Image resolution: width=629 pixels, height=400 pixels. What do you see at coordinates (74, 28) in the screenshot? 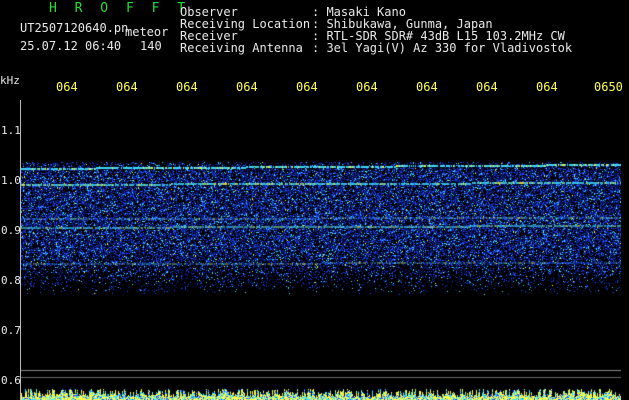
I see `file-name: UT2507120640.pn` at bounding box center [74, 28].